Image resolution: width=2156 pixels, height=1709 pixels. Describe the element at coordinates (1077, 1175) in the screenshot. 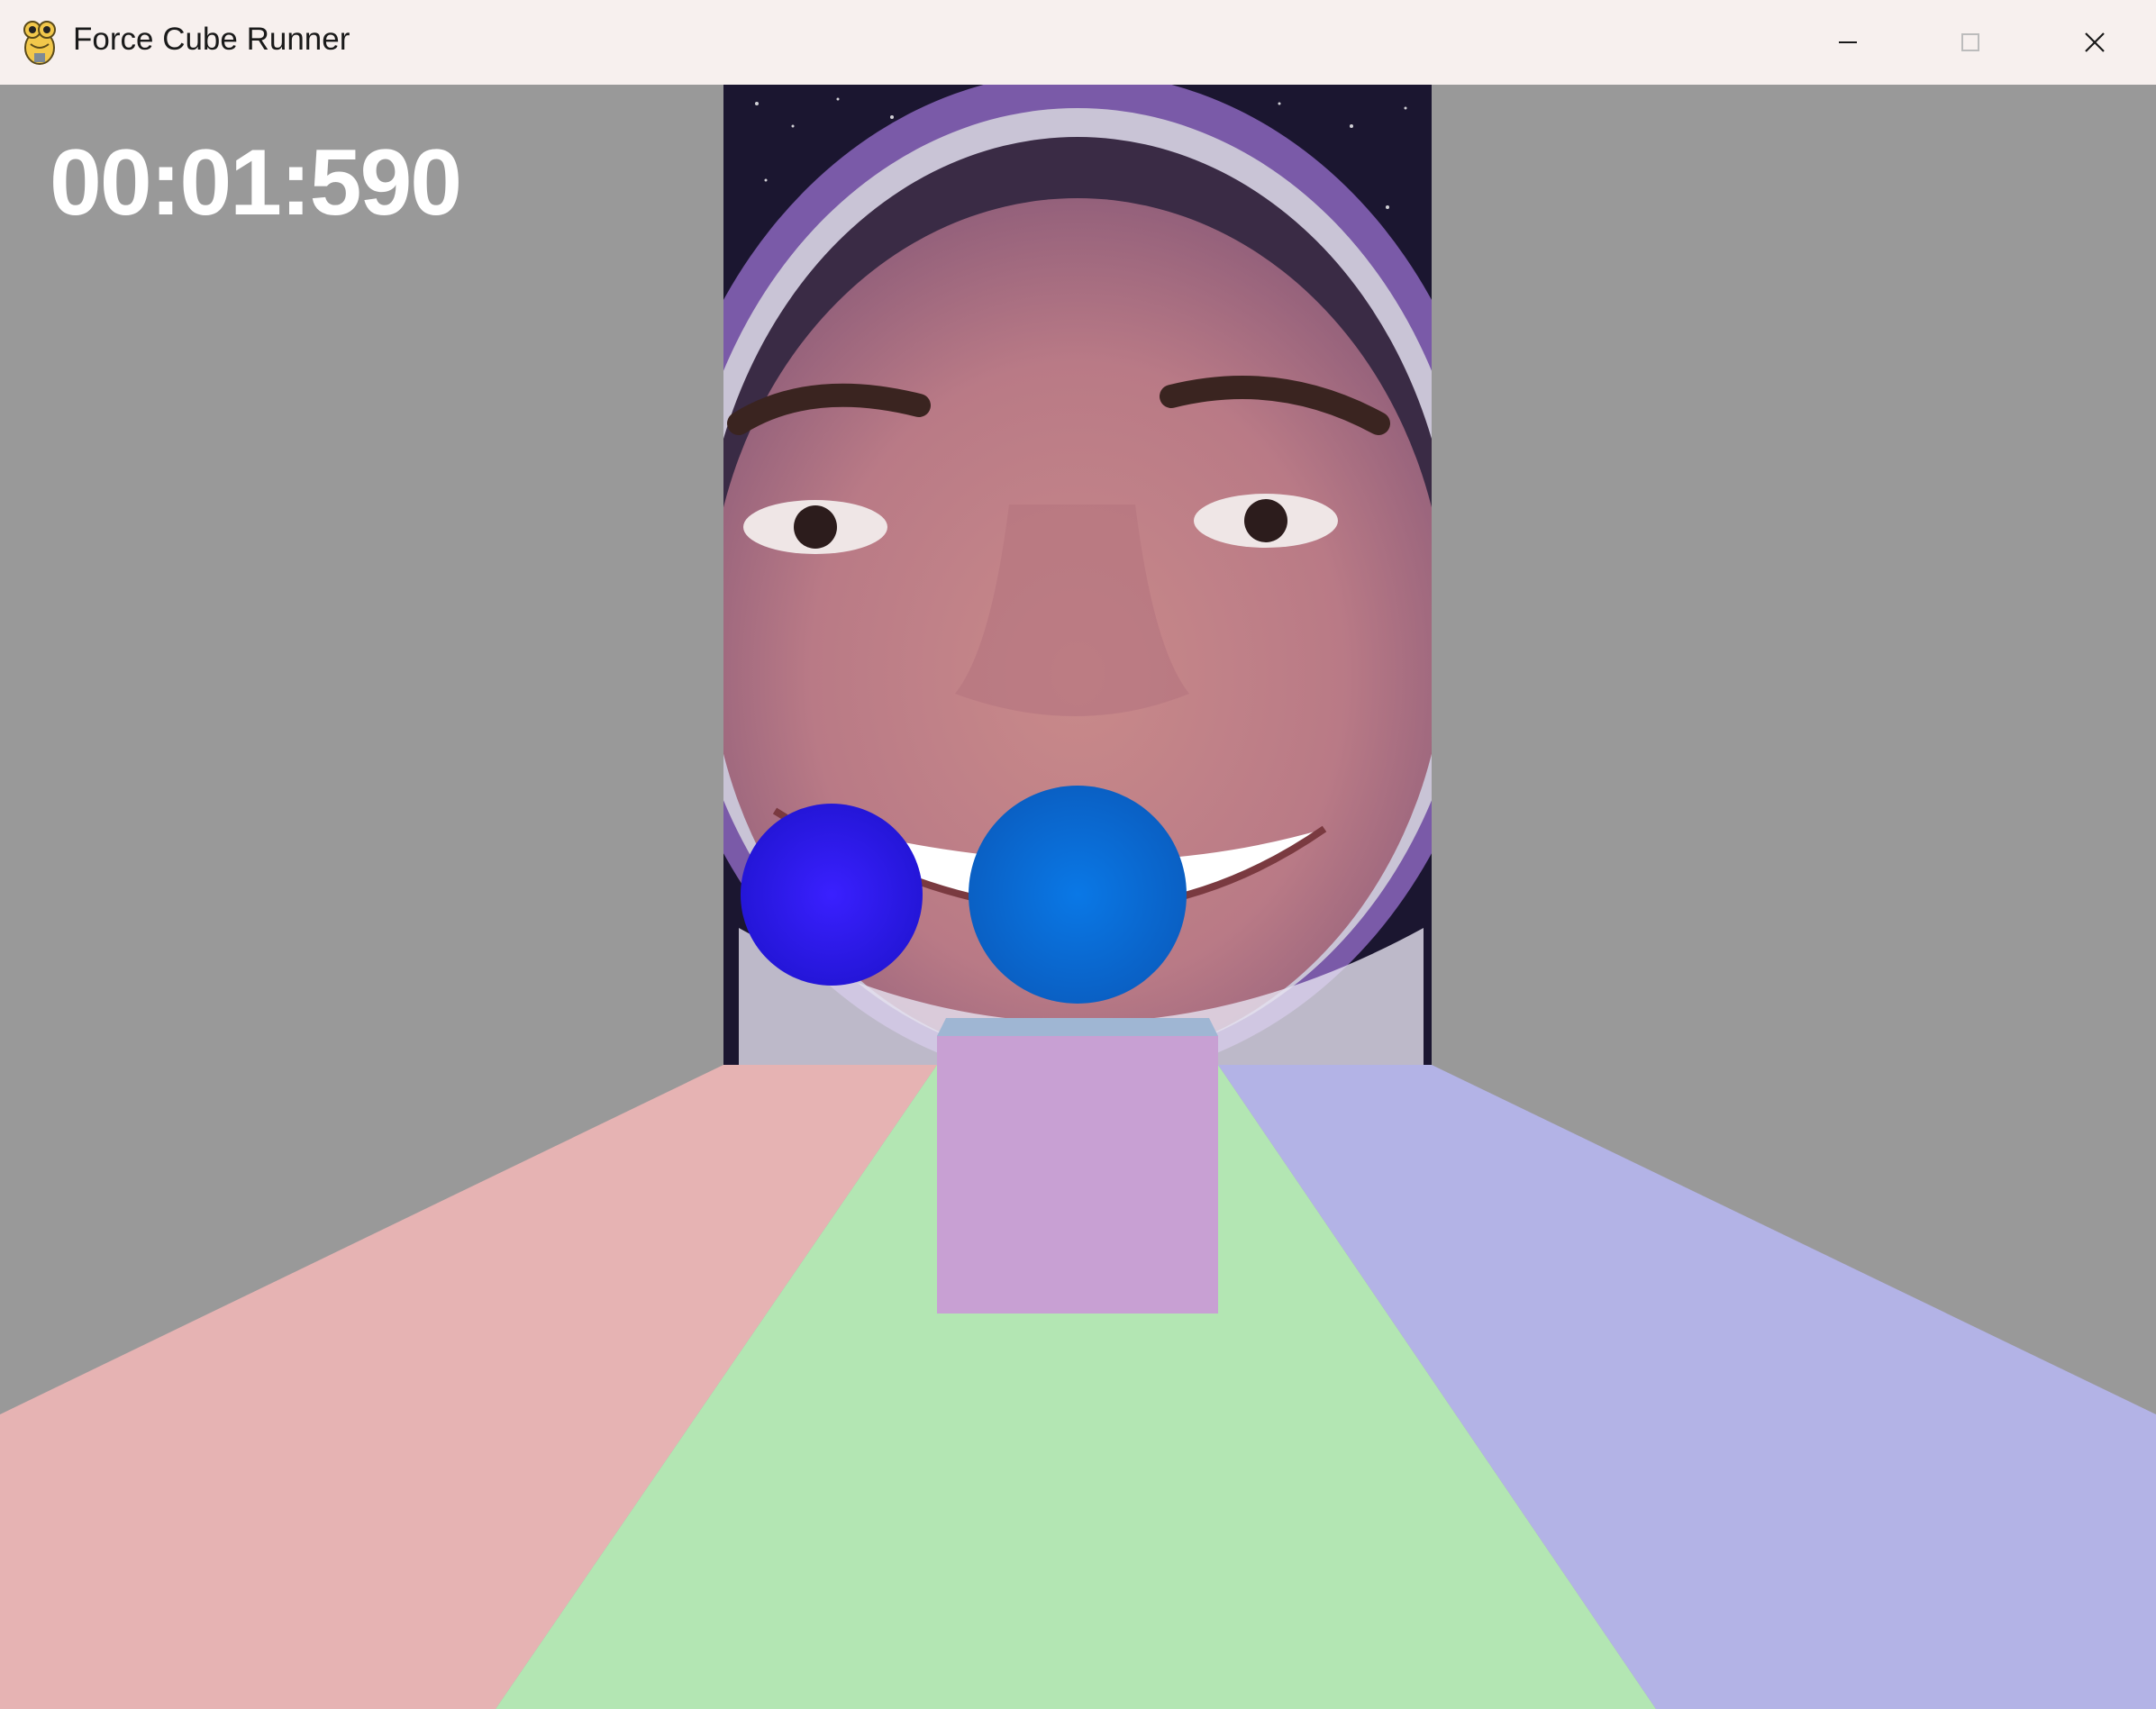

I see `player-cube` at that location.